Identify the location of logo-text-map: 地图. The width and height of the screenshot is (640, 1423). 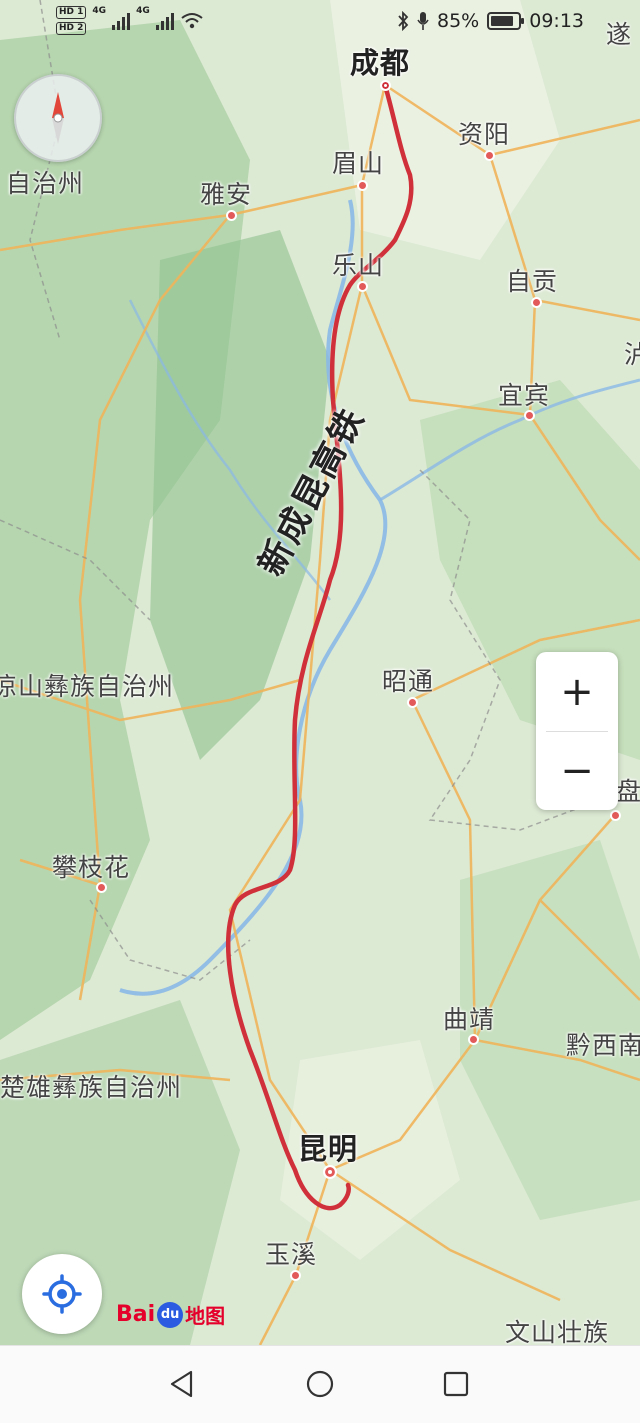
(205, 1316).